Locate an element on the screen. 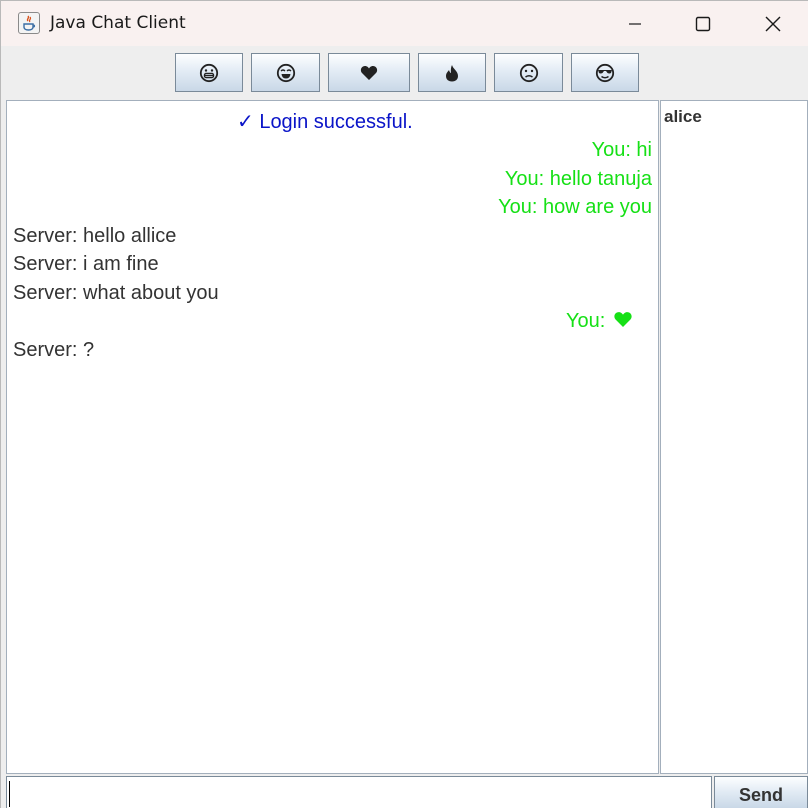  close-icon is located at coordinates (773, 23).